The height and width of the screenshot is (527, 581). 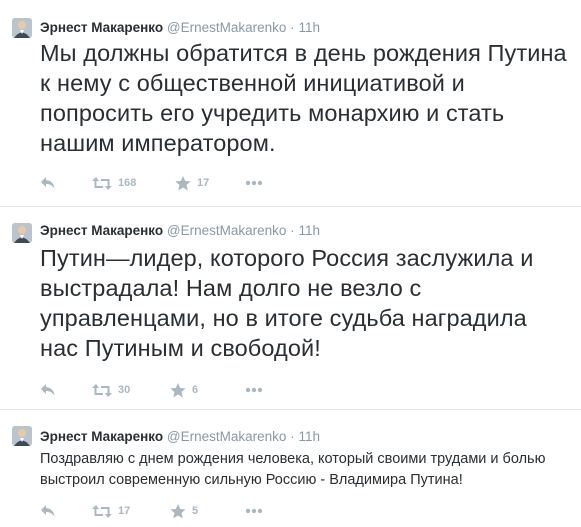 I want to click on retweet-count: 30, so click(x=124, y=390).